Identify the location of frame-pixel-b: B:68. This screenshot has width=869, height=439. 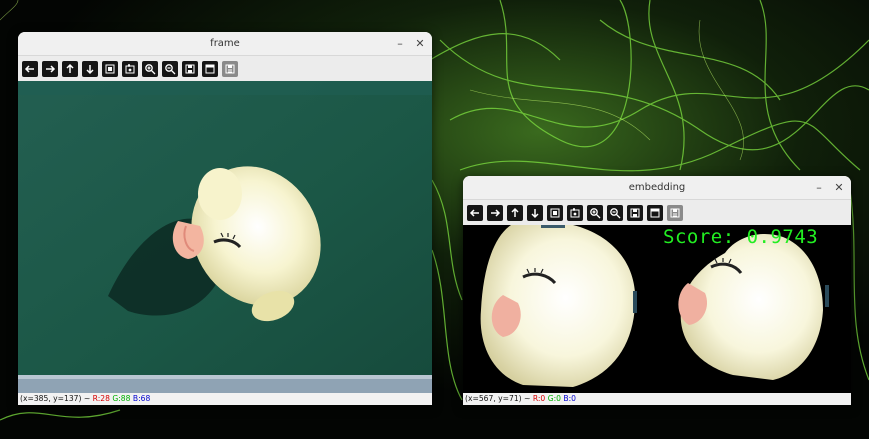
(141, 398).